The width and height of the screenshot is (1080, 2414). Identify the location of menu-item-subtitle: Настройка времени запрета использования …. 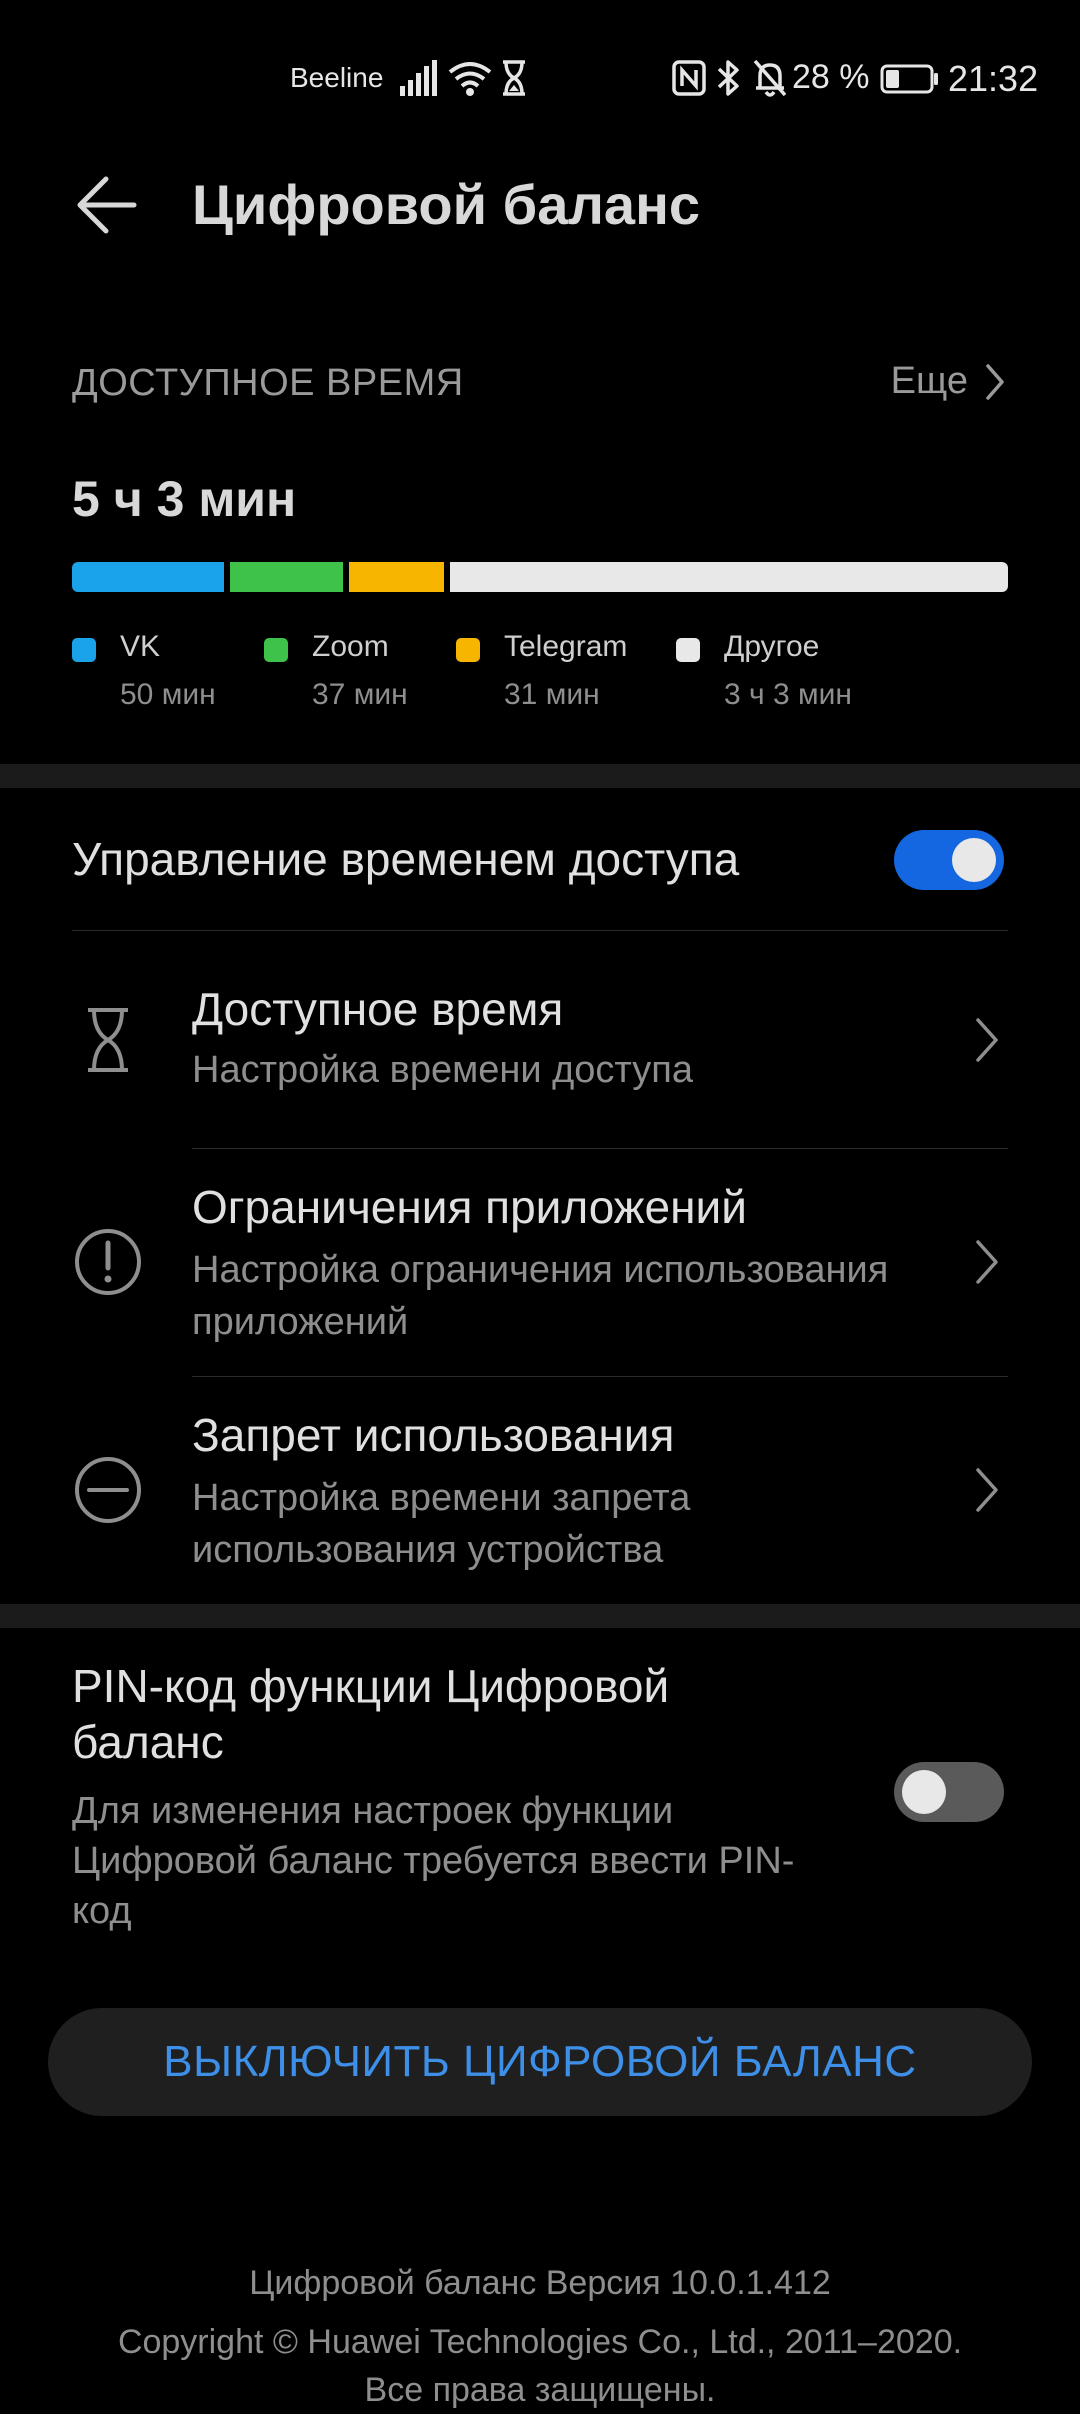
(441, 1524).